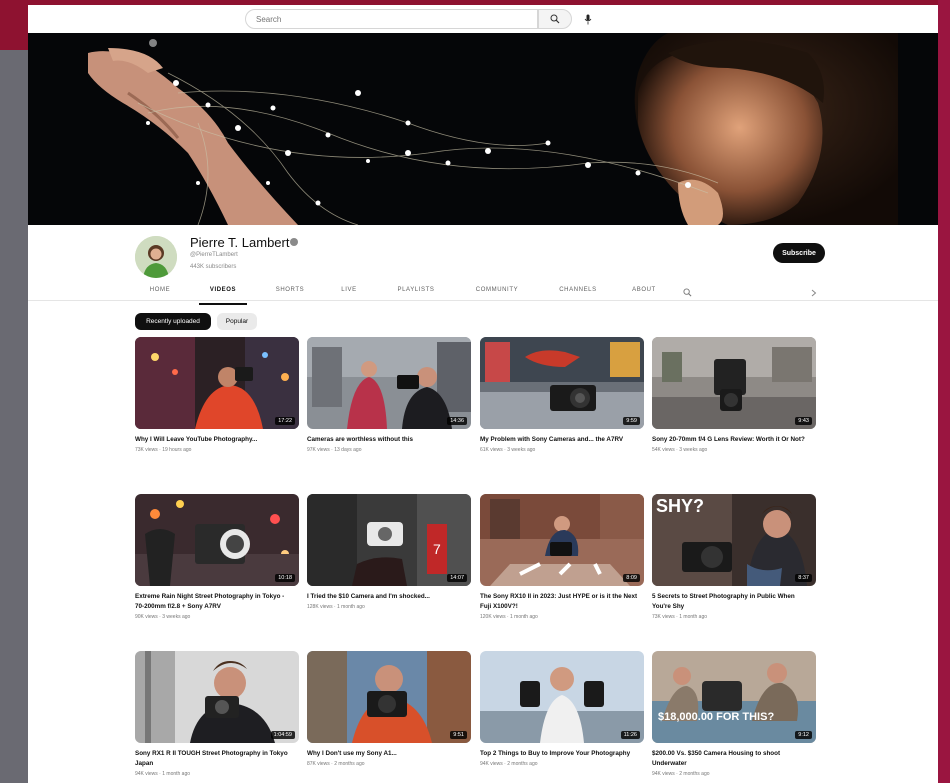 This screenshot has width=950, height=783. Describe the element at coordinates (799, 253) in the screenshot. I see `subscribe-button: Subscribe` at that location.